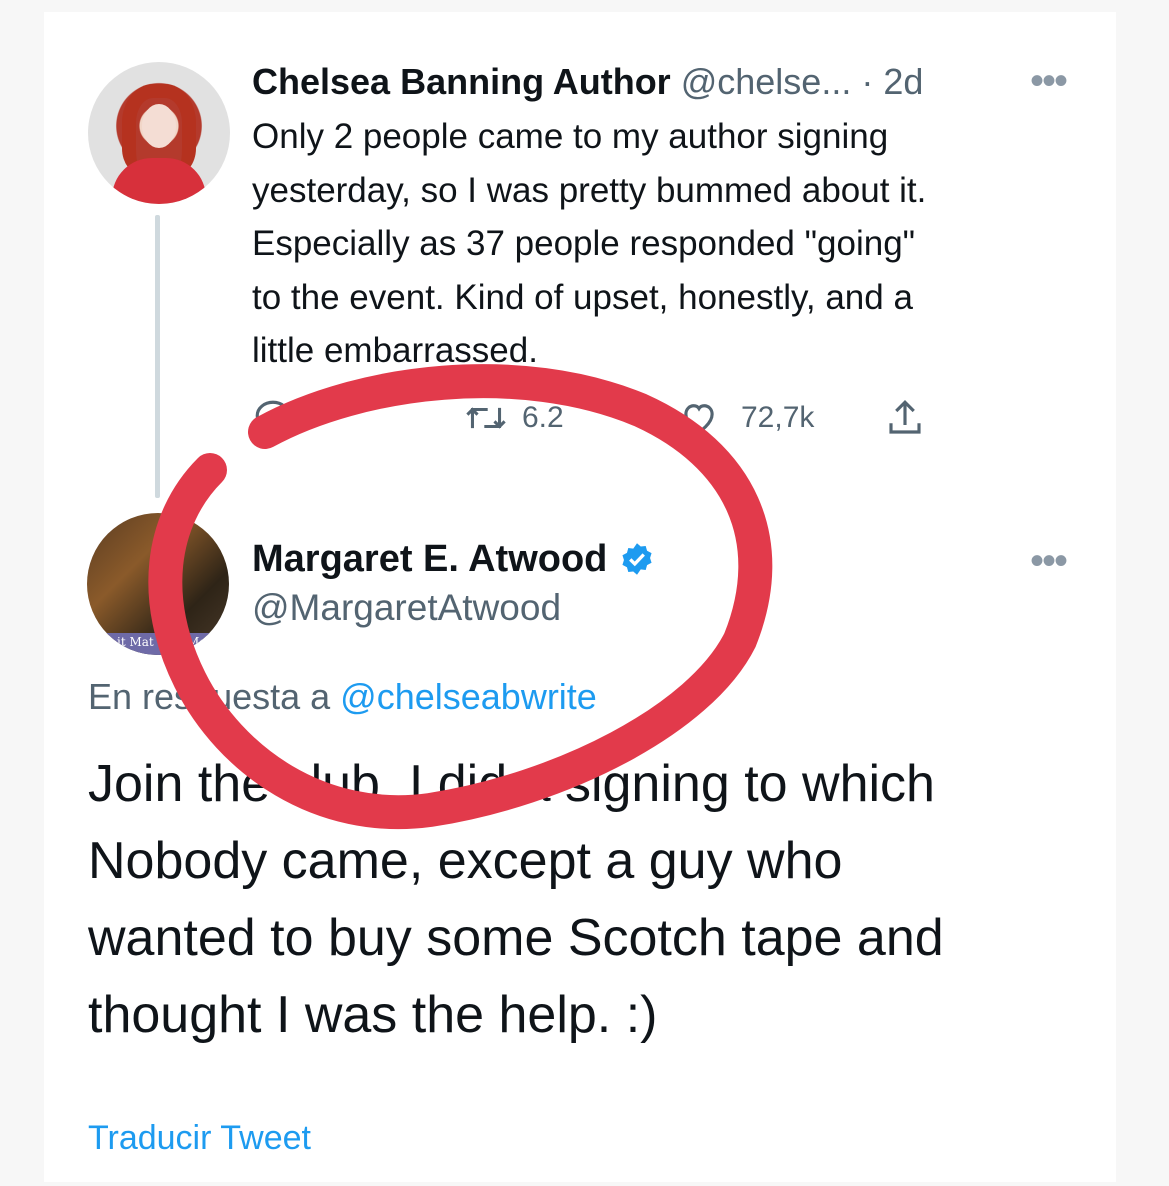 The image size is (1169, 1186). Describe the element at coordinates (468, 696) in the screenshot. I see `reply-target-link: @chelseabwrite` at that location.